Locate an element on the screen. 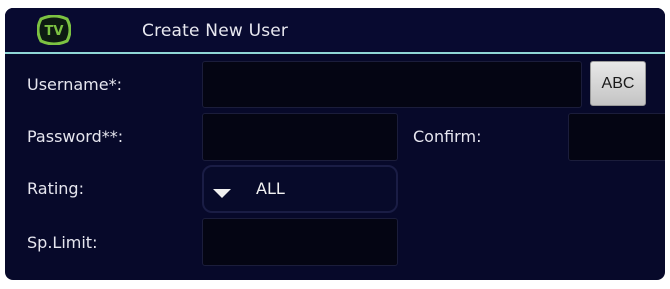  page-title: Create New User is located at coordinates (215, 31).